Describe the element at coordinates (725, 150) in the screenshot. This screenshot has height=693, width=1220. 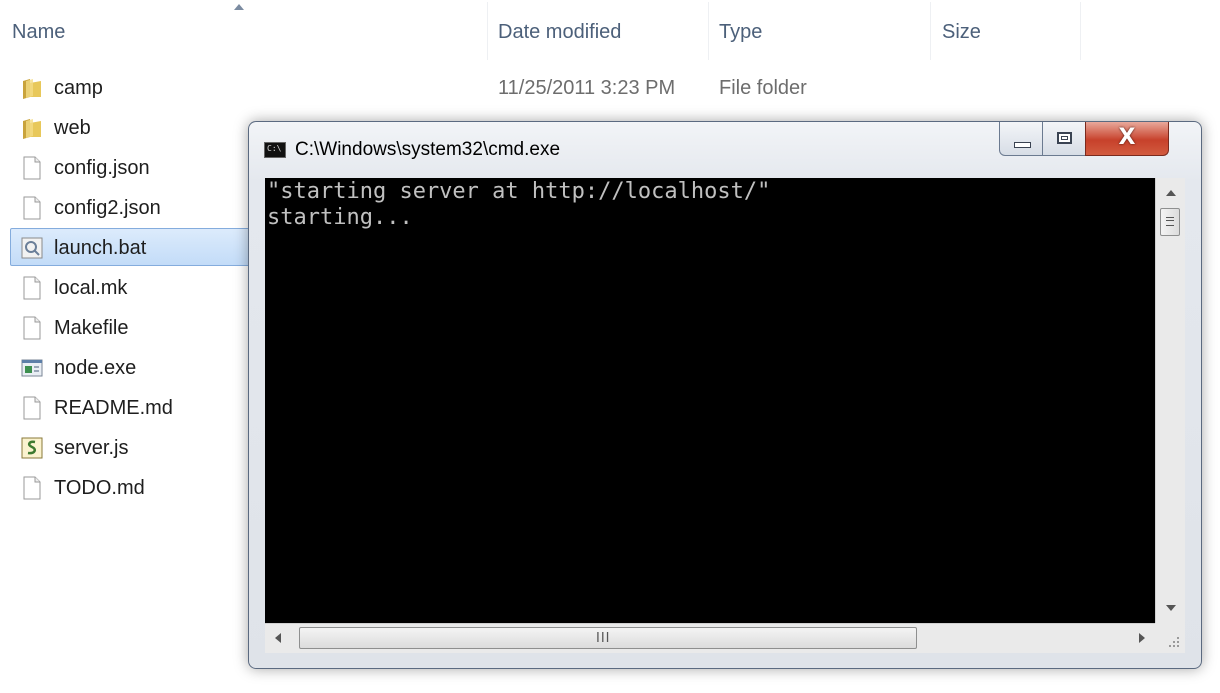
I see `title-bar: C:\Windows\system32\cmd.exe X` at that location.